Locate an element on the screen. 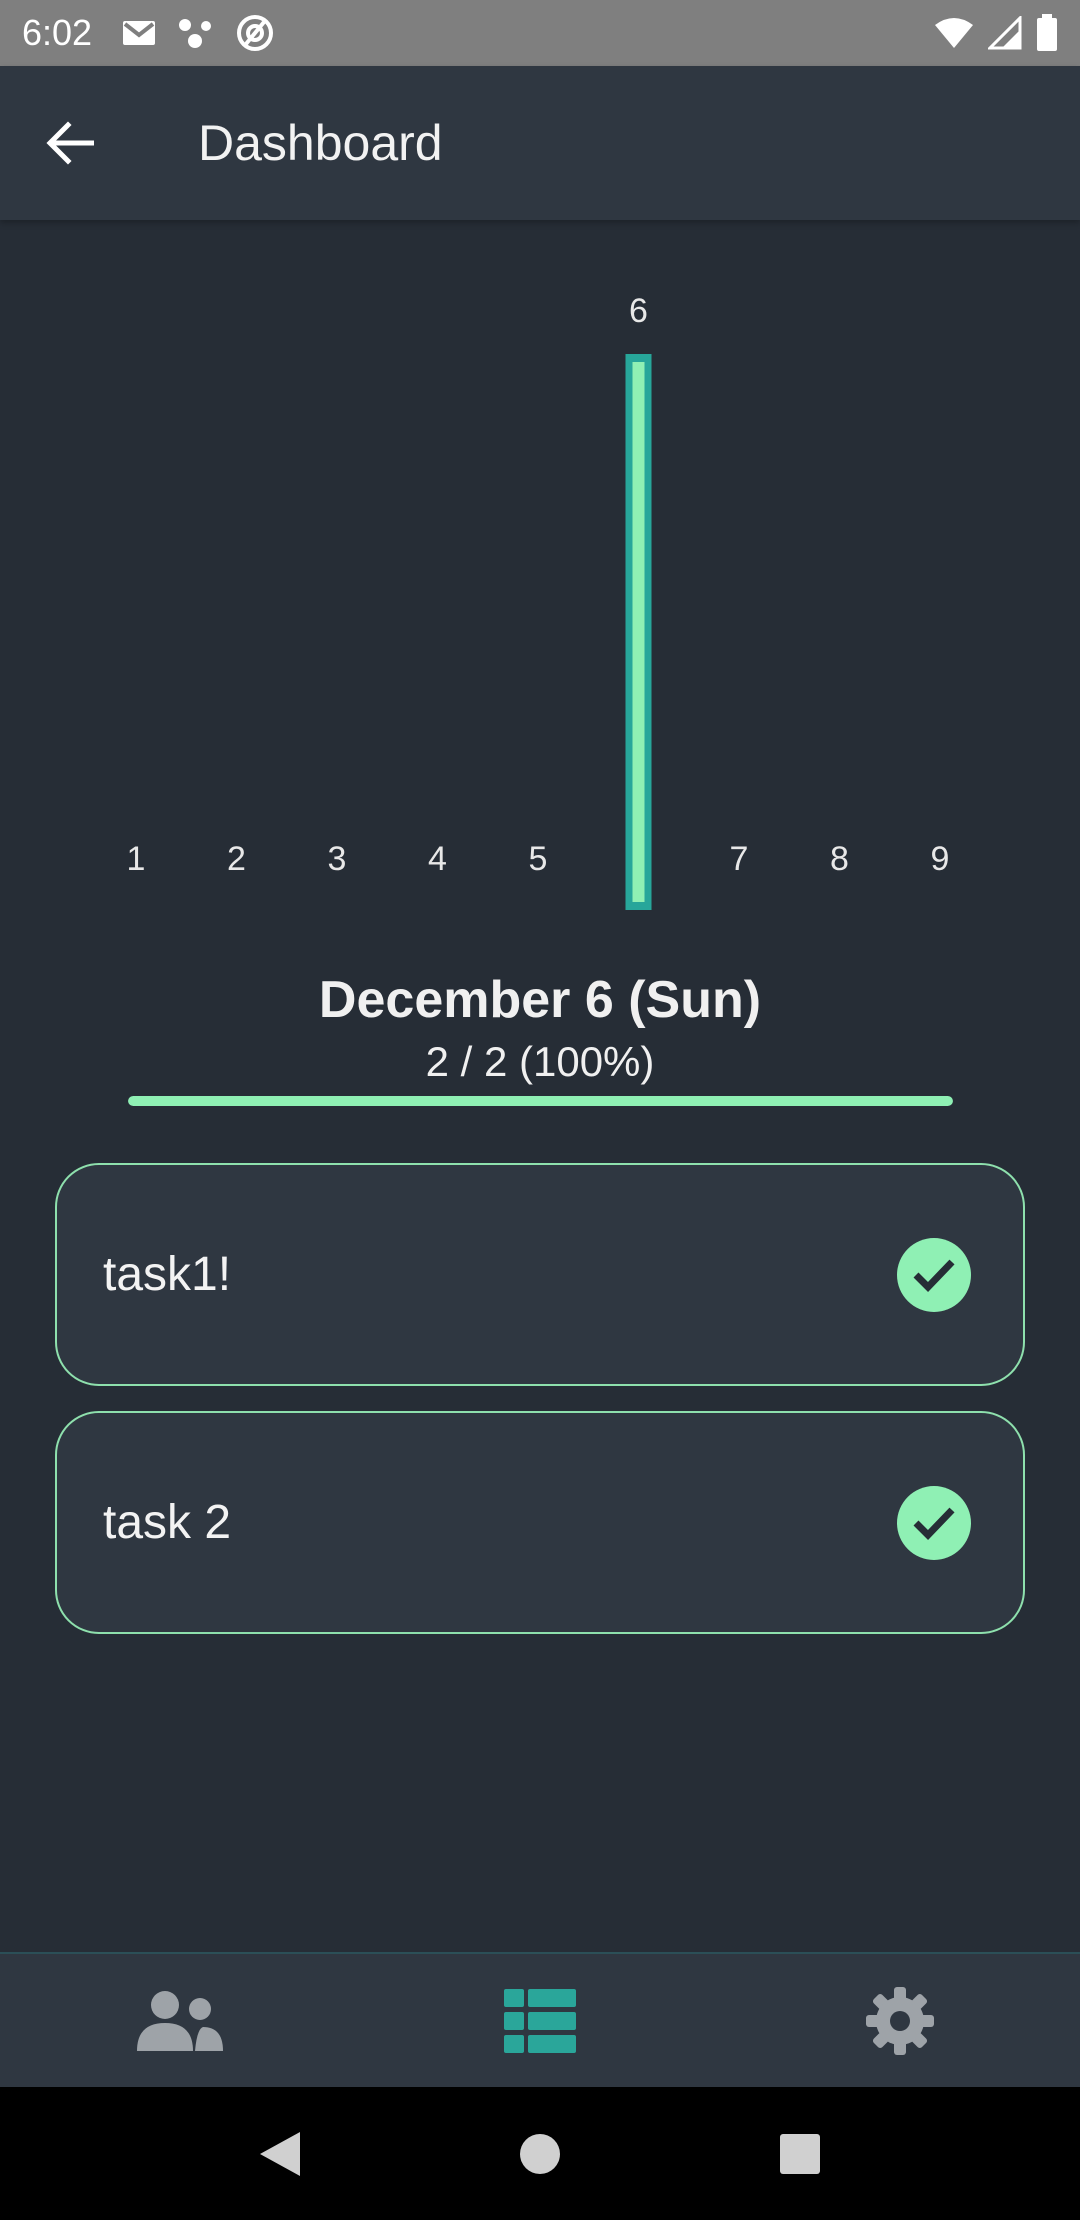 This screenshot has height=2220, width=1080. bottom-nav is located at coordinates (540, 2019).